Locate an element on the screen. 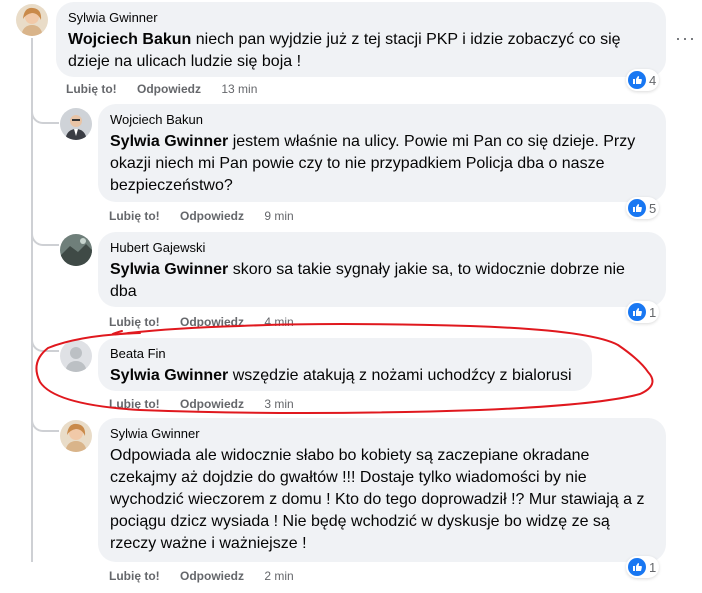 The width and height of the screenshot is (702, 593). reaction-summary: 1 is located at coordinates (643, 567).